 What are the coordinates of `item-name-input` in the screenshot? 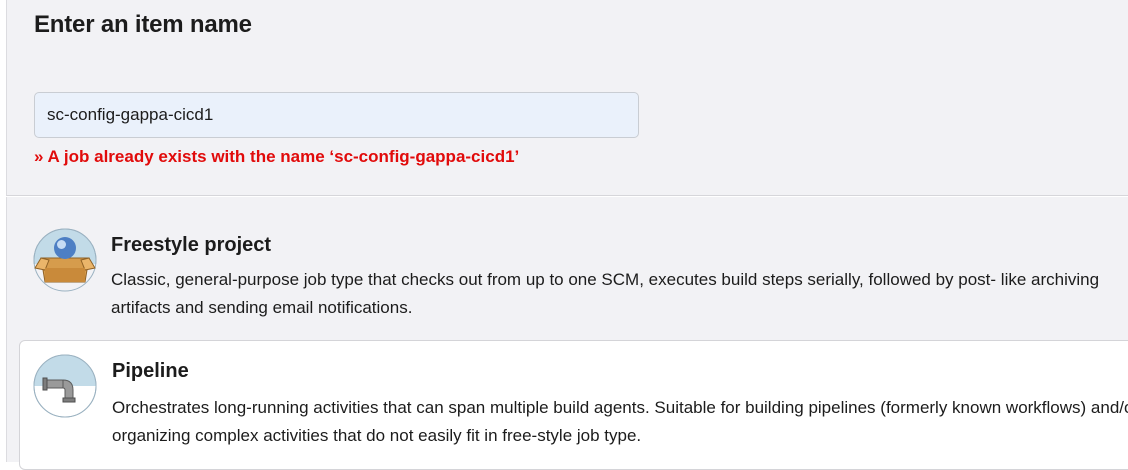 It's located at (336, 115).